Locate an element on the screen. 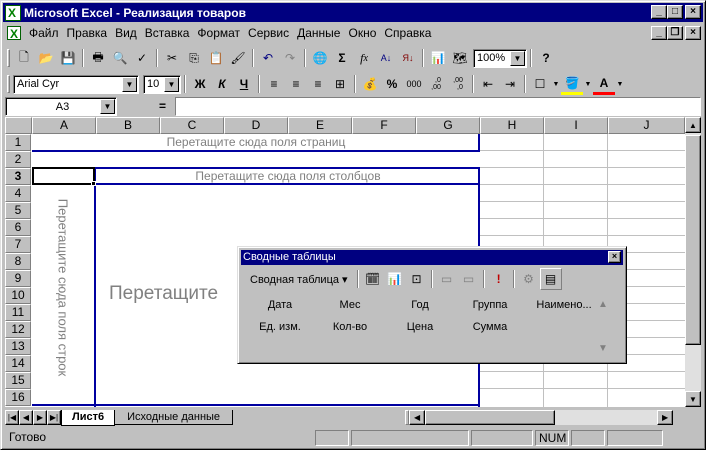  paste-icon: 📋 is located at coordinates (216, 58).